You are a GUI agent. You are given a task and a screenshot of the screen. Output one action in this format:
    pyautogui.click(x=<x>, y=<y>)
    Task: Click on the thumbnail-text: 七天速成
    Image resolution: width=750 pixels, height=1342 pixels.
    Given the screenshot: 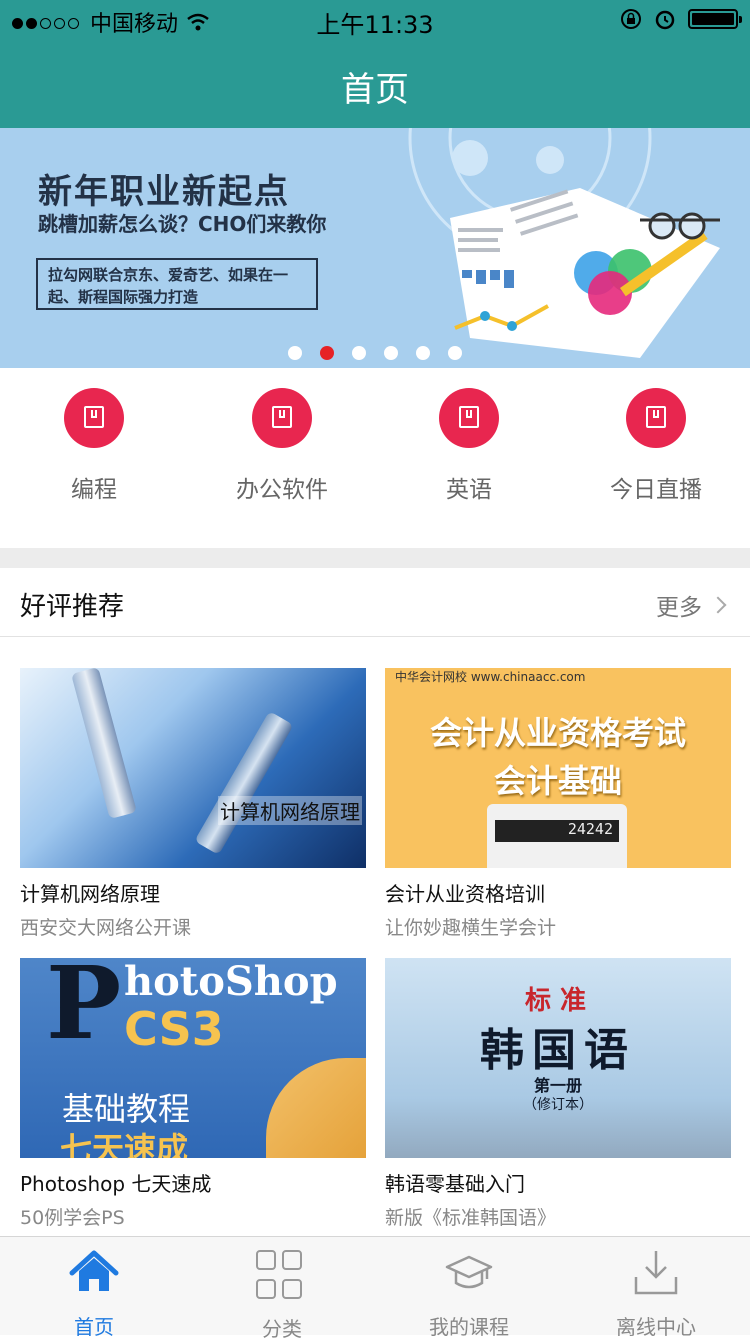 What is the action you would take?
    pyautogui.click(x=124, y=1144)
    